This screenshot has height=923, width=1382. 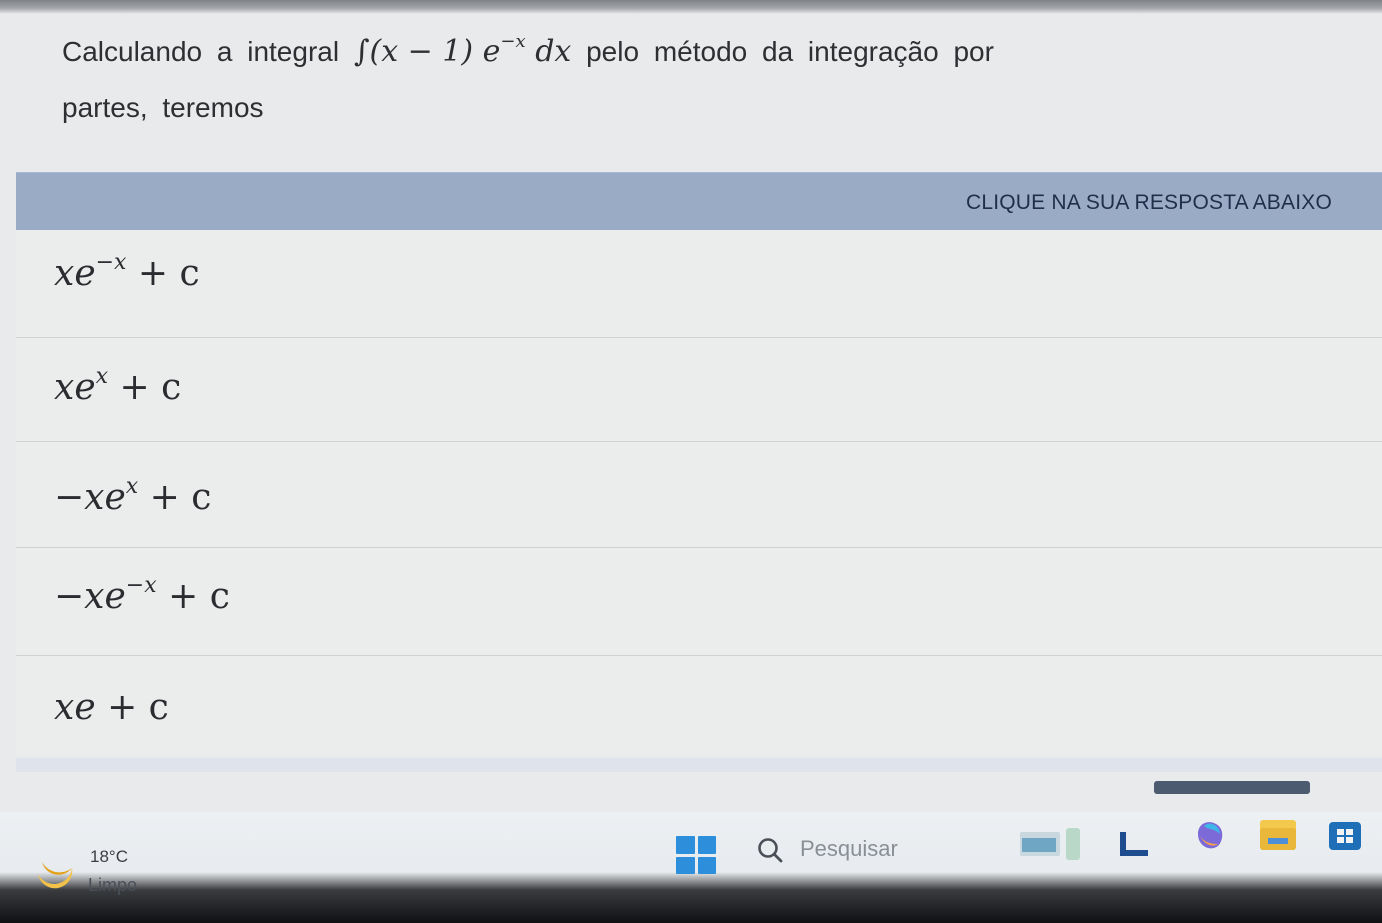 What do you see at coordinates (691, 7) in the screenshot?
I see `window-top-edge` at bounding box center [691, 7].